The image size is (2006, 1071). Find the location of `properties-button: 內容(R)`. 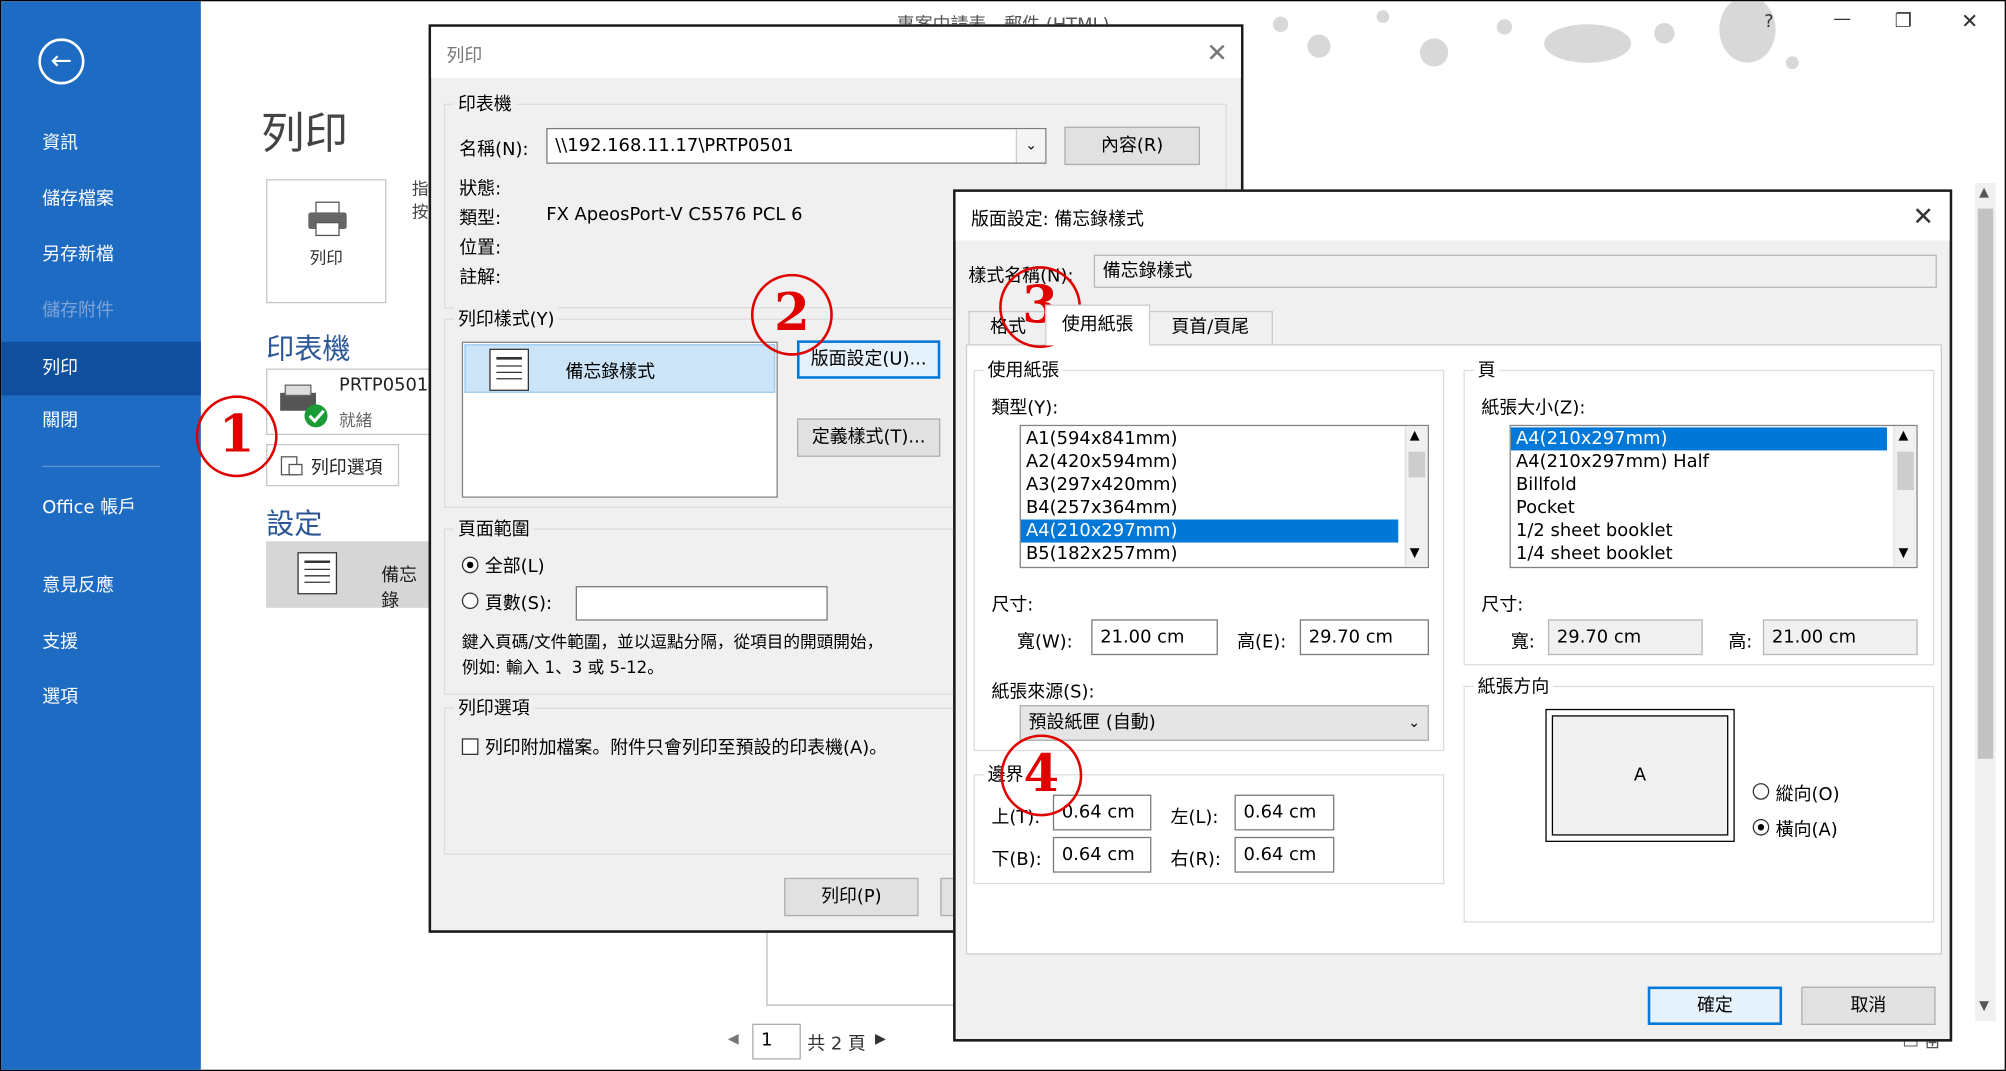

properties-button: 內容(R) is located at coordinates (1132, 146).